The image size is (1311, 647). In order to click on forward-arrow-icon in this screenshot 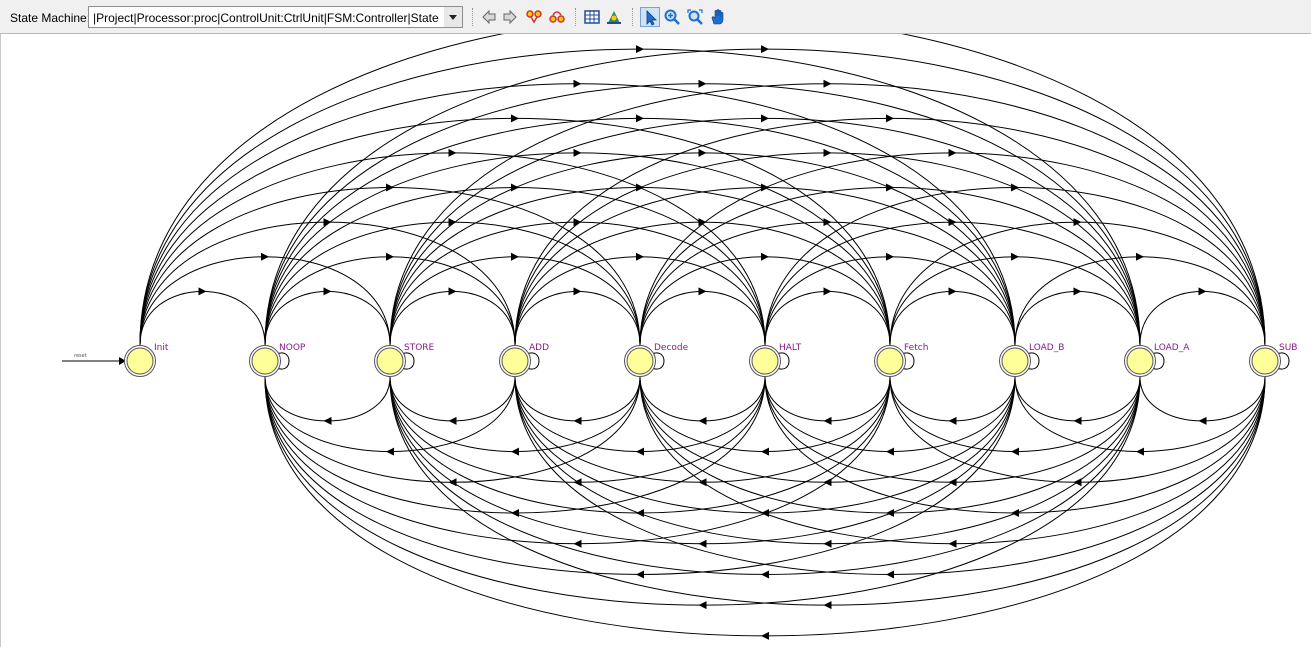, I will do `click(510, 17)`.